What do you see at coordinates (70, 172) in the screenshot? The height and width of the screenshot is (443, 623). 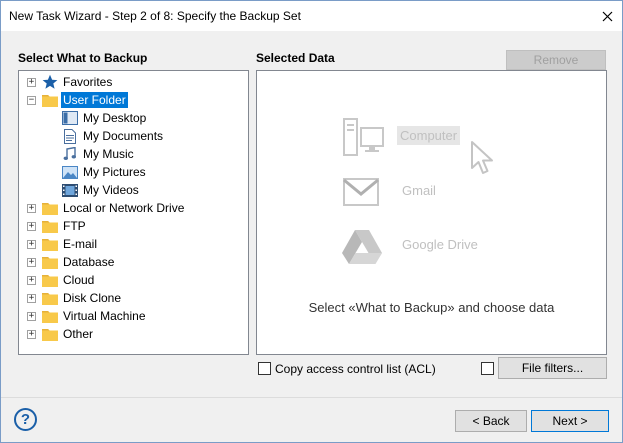 I see `pictures-icon` at bounding box center [70, 172].